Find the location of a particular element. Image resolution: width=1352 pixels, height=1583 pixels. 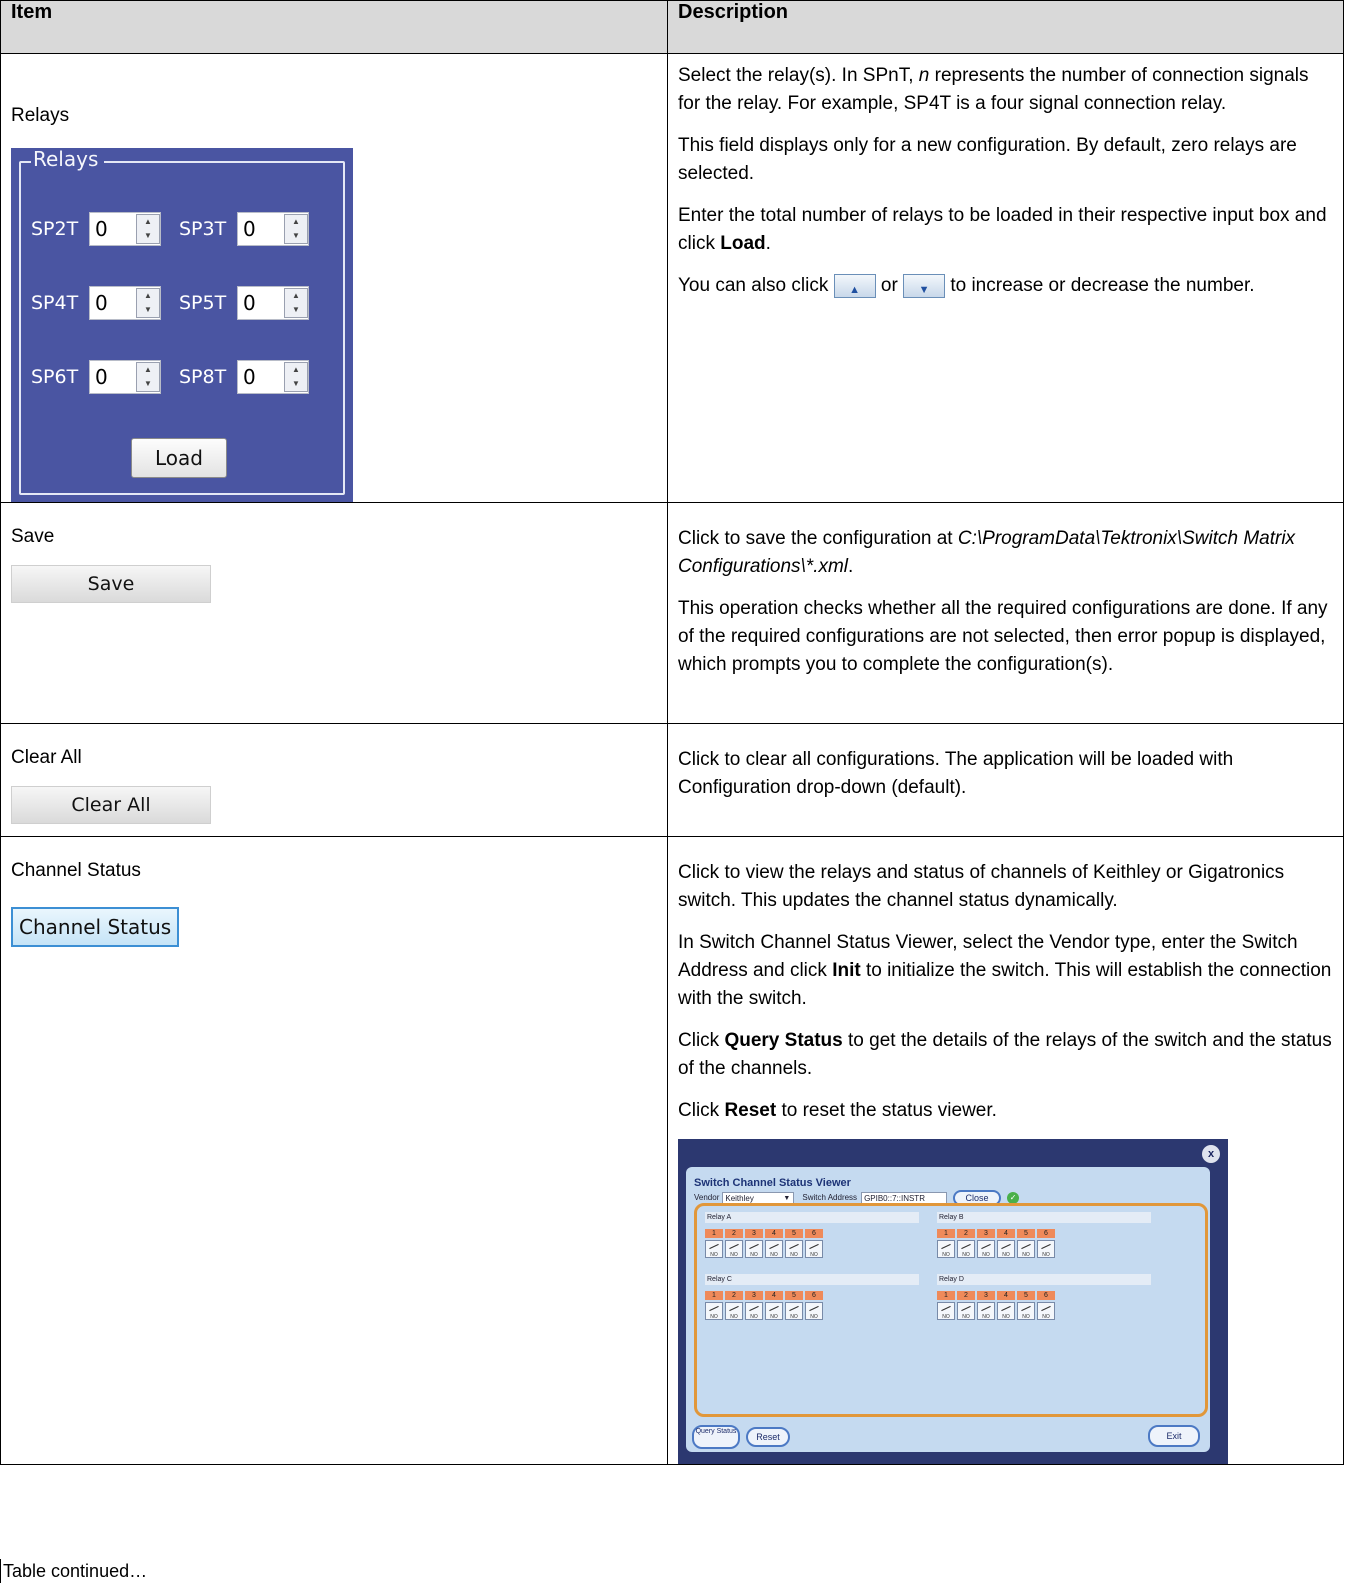

relay-group: Relay D 1 2 3 4 5 6 NO NO NO NO NO NO is located at coordinates (1044, 1297).